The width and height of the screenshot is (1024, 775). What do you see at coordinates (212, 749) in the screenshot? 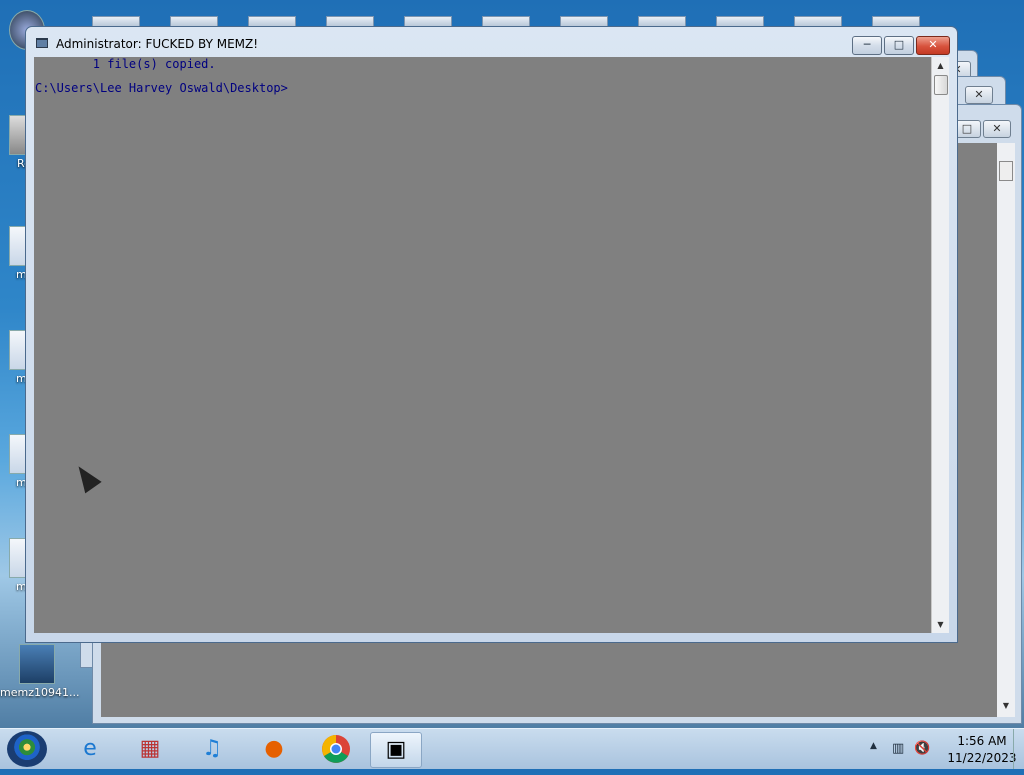
I see `music-icon: ♫` at bounding box center [212, 749].